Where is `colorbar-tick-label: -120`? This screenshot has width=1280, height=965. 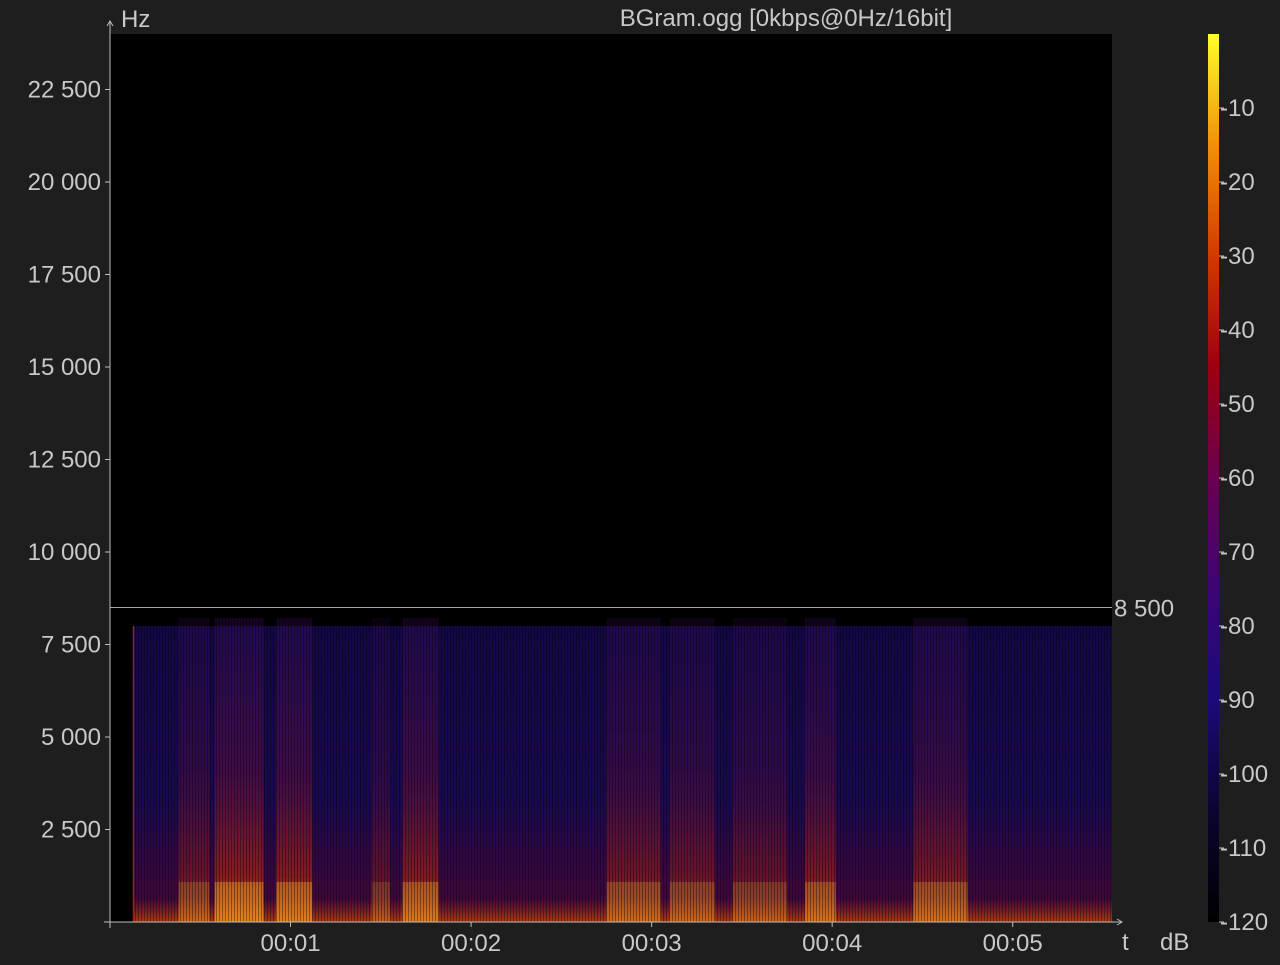
colorbar-tick-label: -120 is located at coordinates (1244, 922).